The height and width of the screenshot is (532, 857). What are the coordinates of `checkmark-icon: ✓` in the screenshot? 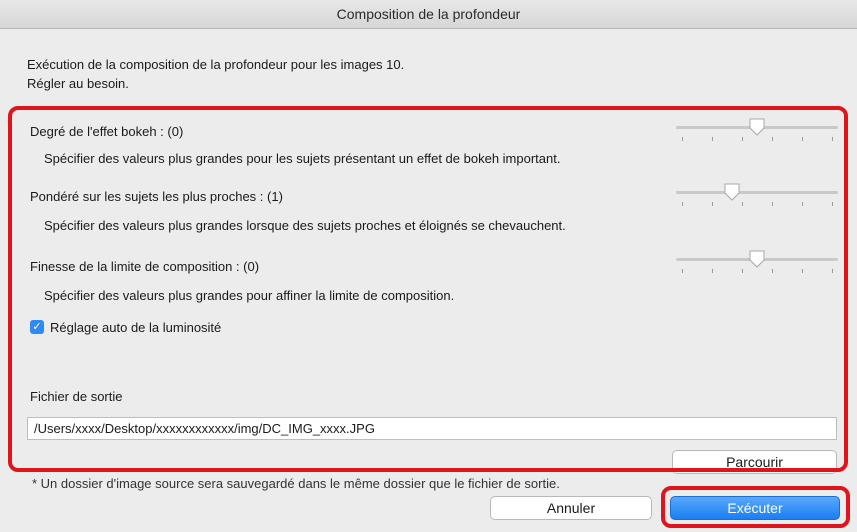 It's located at (37, 327).